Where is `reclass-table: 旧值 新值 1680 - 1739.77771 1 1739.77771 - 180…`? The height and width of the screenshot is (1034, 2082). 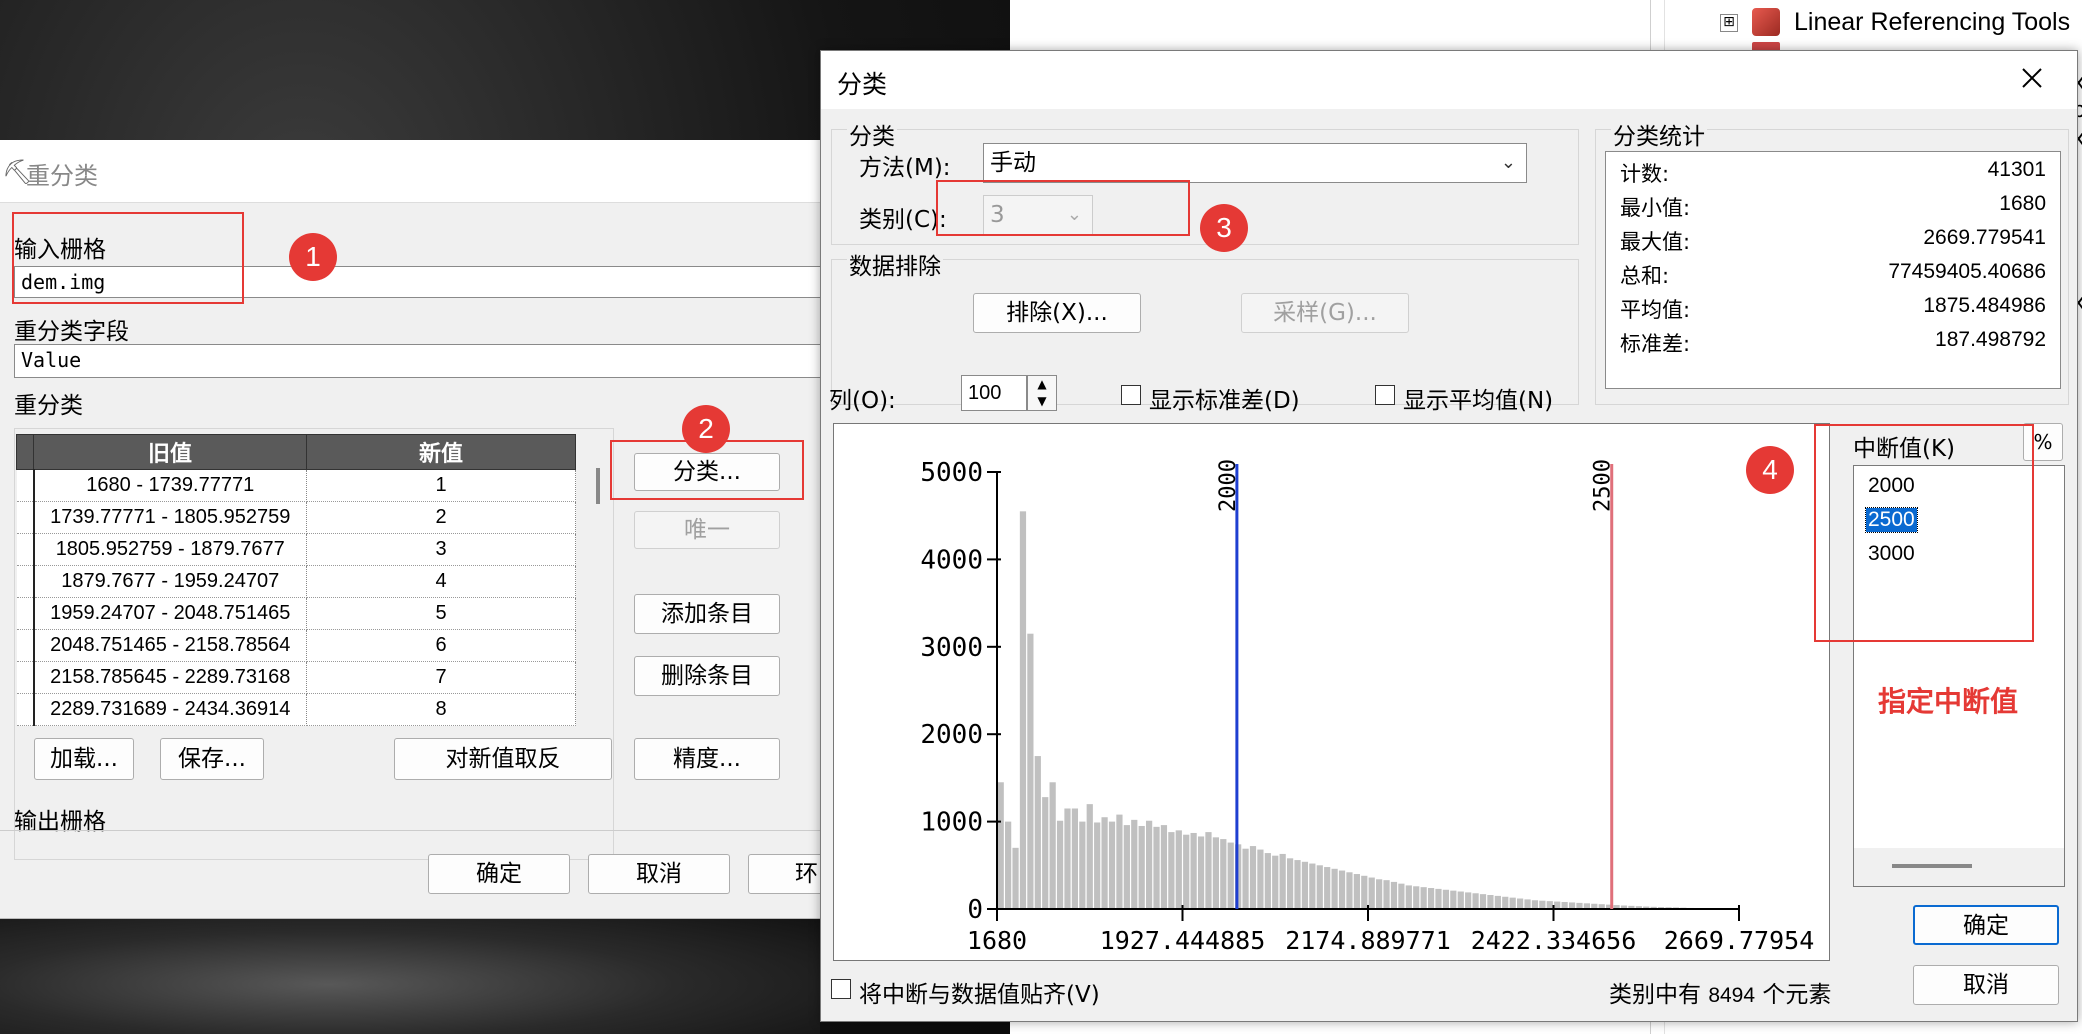 reclass-table: 旧值 新值 1680 - 1739.77771 1 1739.77771 - 180… is located at coordinates (296, 580).